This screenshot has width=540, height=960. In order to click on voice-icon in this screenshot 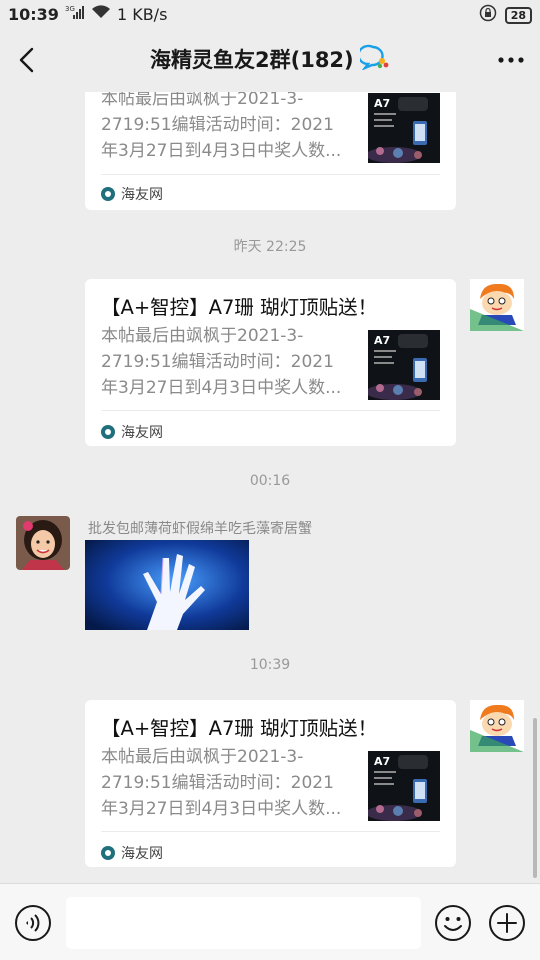, I will do `click(33, 923)`.